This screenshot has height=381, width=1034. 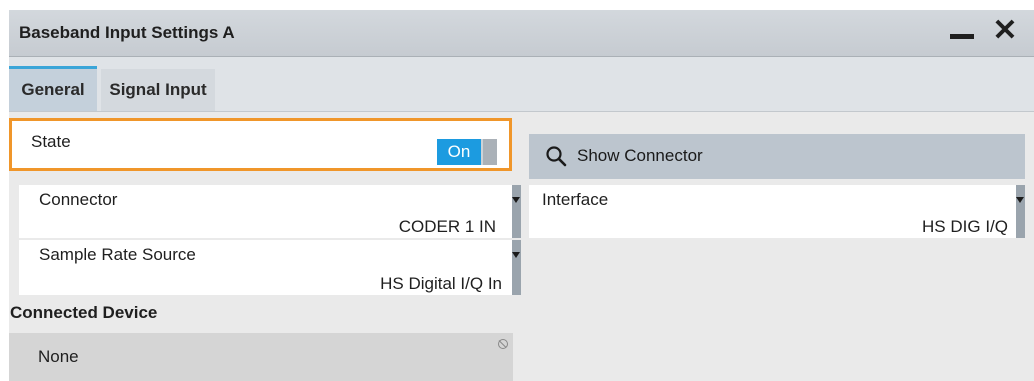 What do you see at coordinates (265, 267) in the screenshot?
I see `sample-rate-source-field: Sample Rate Source HS Digital I/Q In` at bounding box center [265, 267].